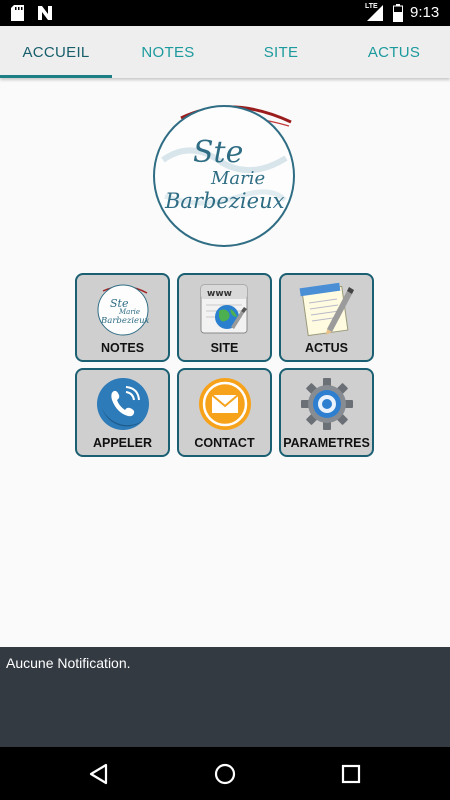 This screenshot has height=800, width=450. What do you see at coordinates (351, 774) in the screenshot?
I see `recents-icon` at bounding box center [351, 774].